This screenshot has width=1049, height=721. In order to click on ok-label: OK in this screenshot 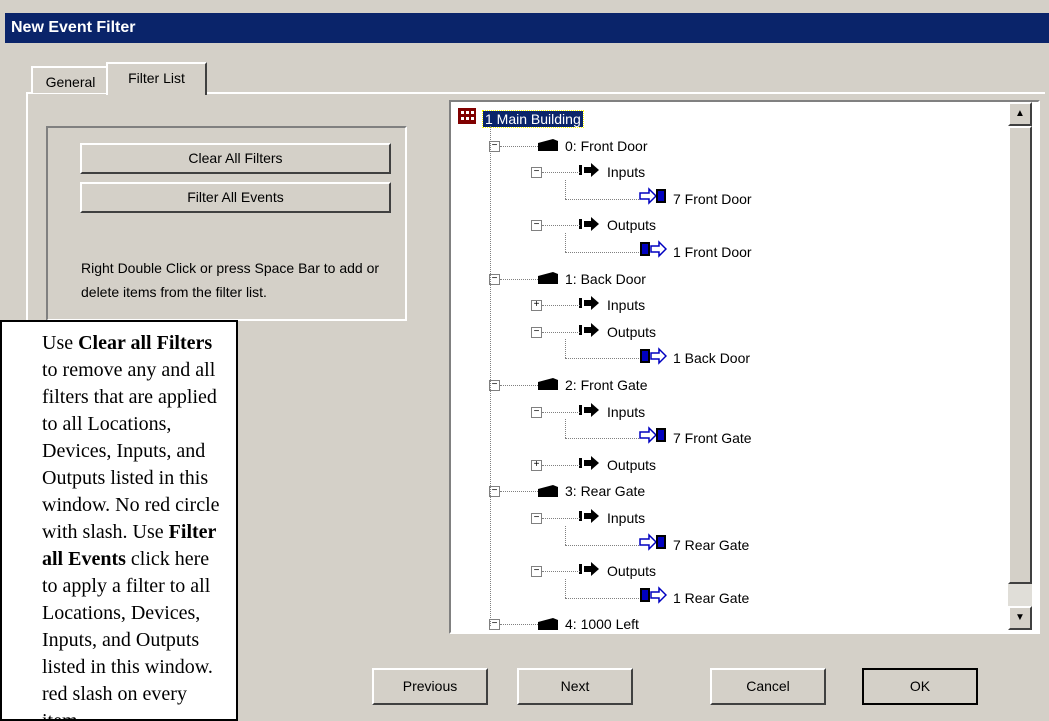, I will do `click(920, 686)`.